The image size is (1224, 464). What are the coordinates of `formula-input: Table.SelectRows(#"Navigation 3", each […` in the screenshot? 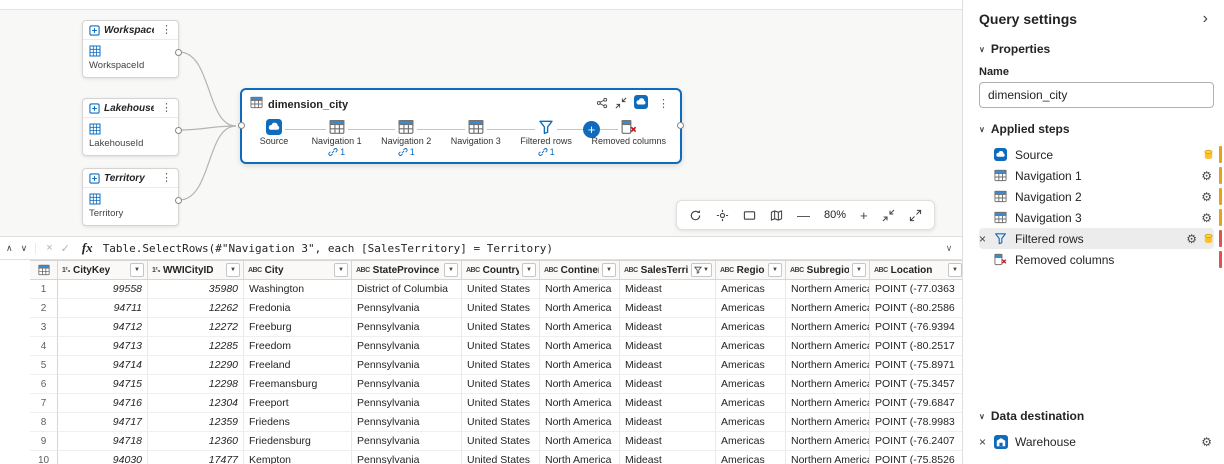 It's located at (519, 248).